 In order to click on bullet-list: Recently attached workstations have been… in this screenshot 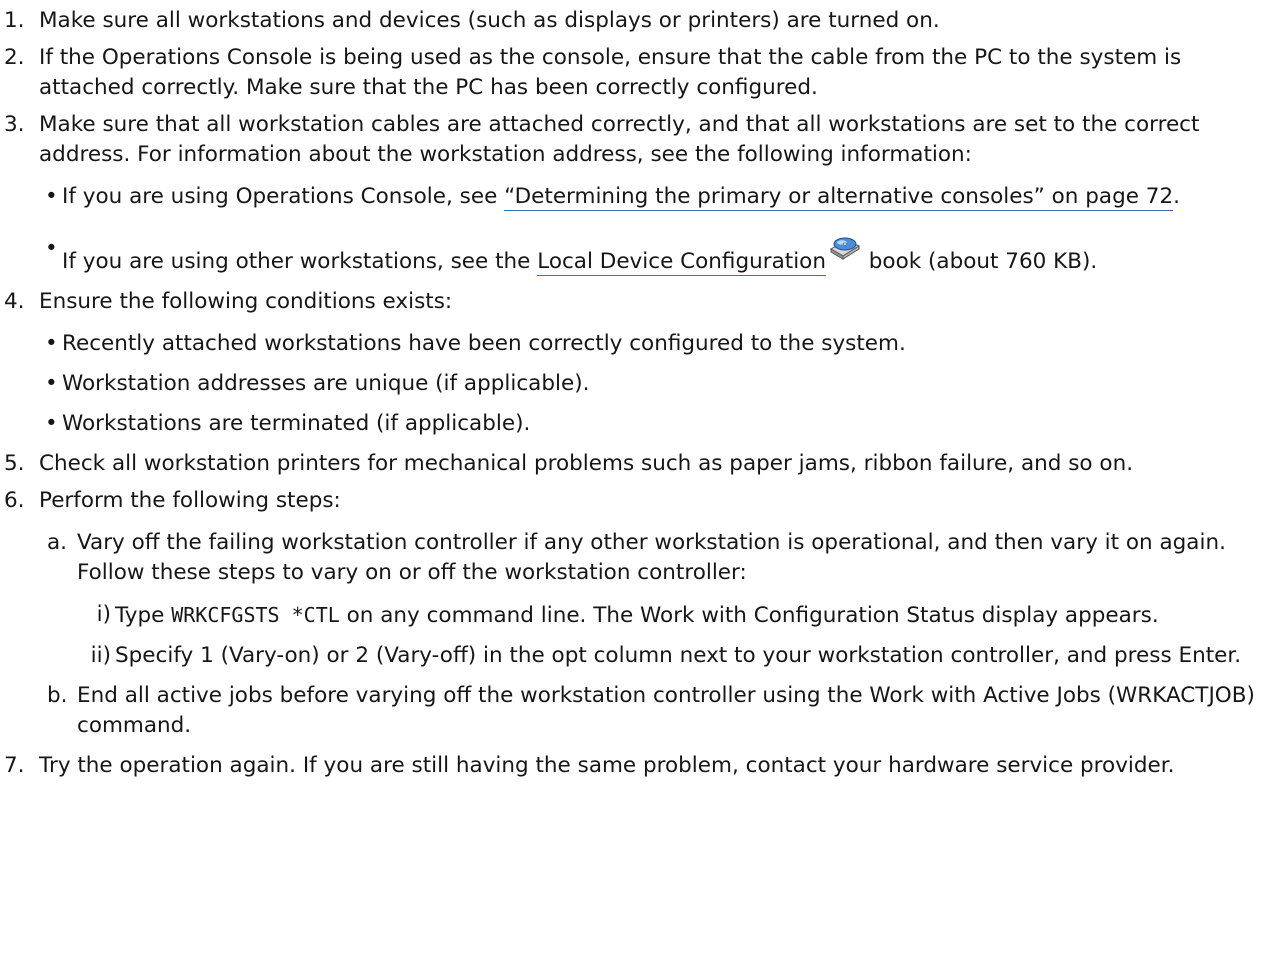, I will do `click(653, 384)`.